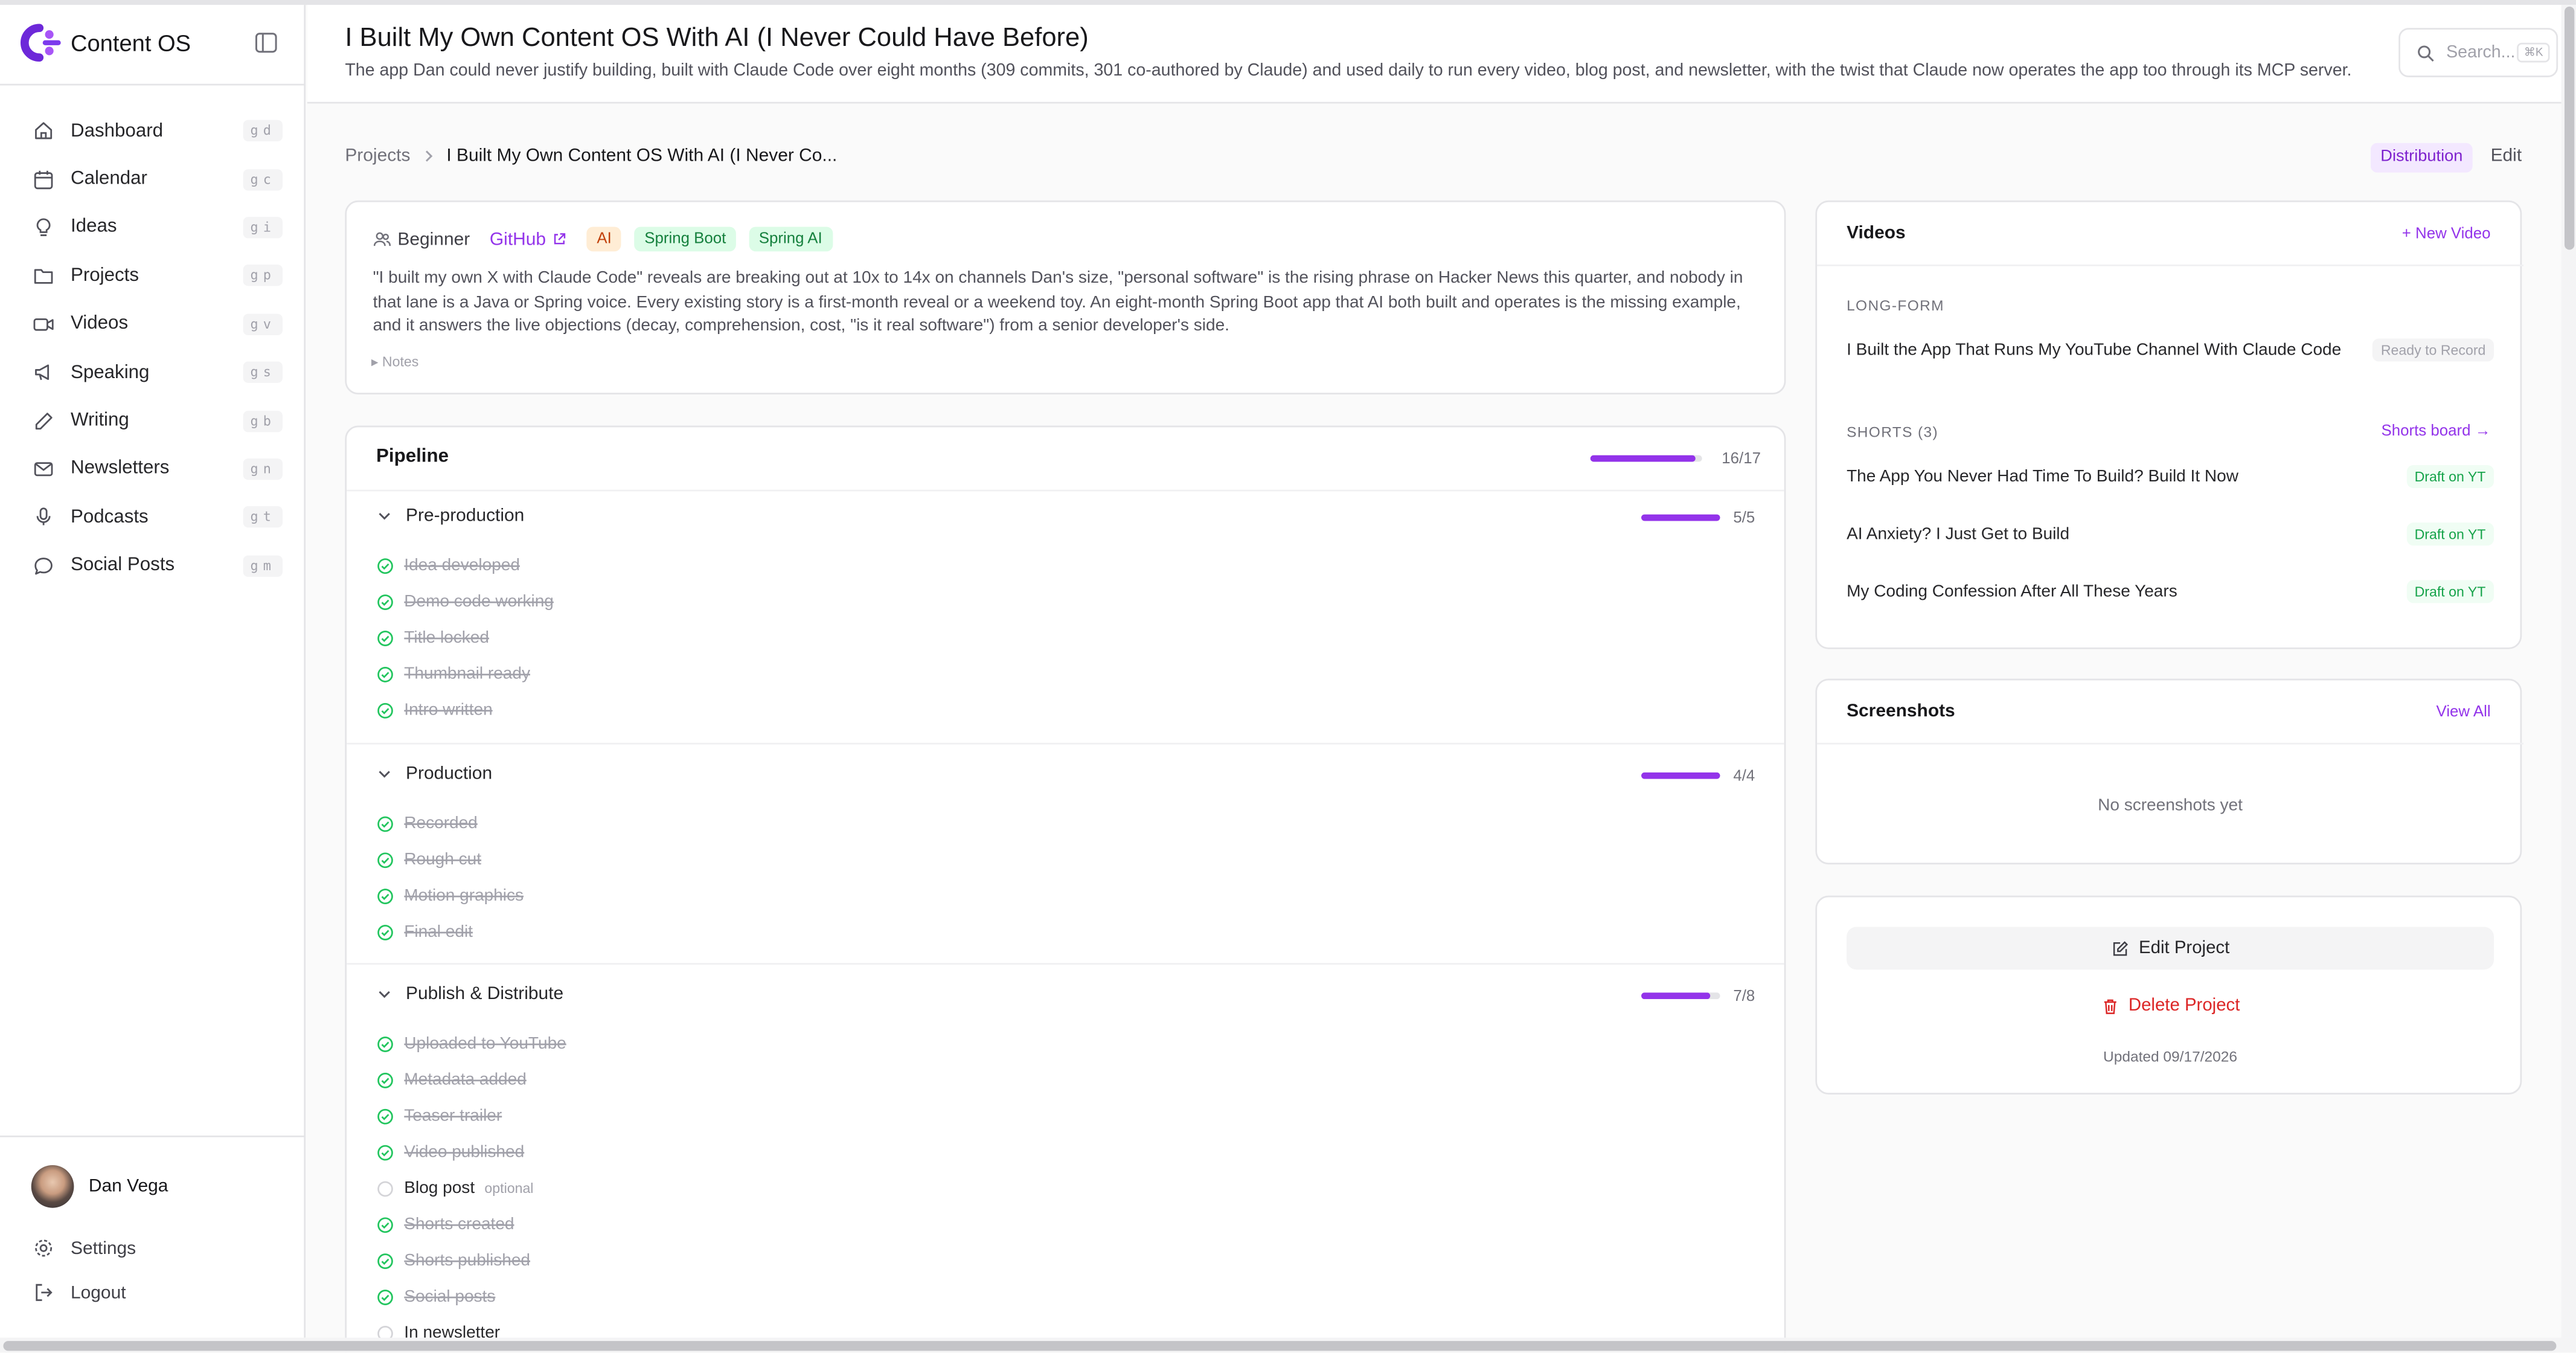 The height and width of the screenshot is (1353, 2576). What do you see at coordinates (424, 932) in the screenshot?
I see `checklist-item: Final edit` at bounding box center [424, 932].